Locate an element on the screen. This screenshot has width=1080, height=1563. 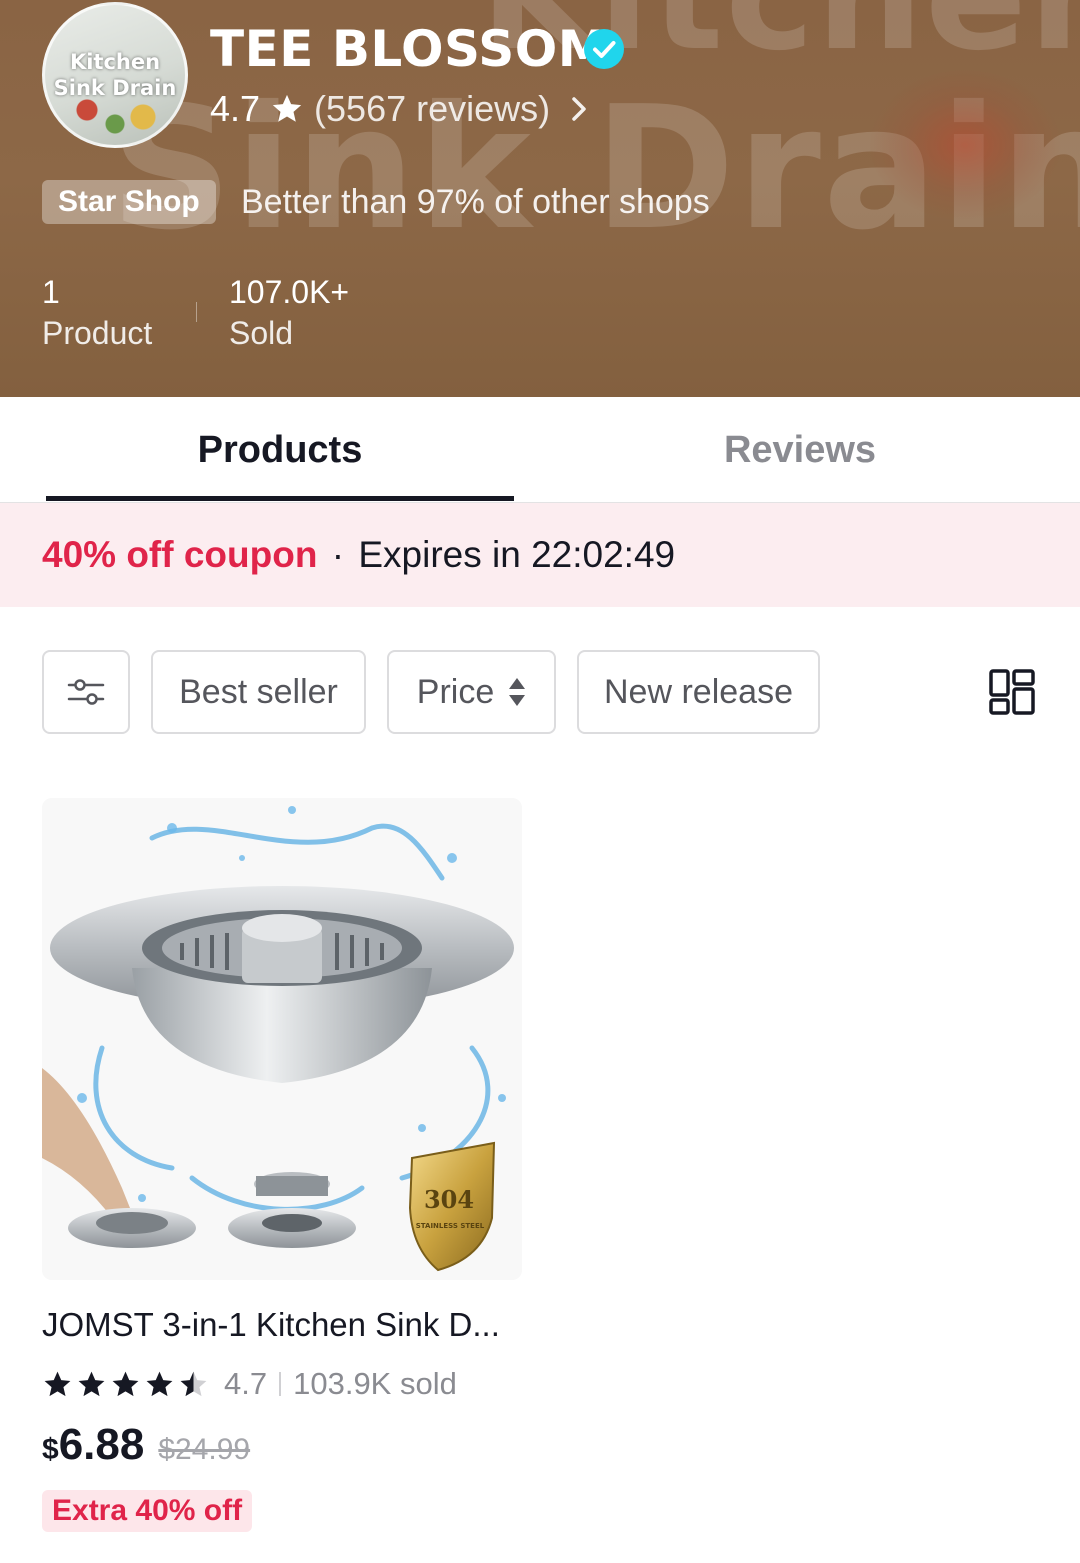
active-tab-indicator is located at coordinates (280, 498).